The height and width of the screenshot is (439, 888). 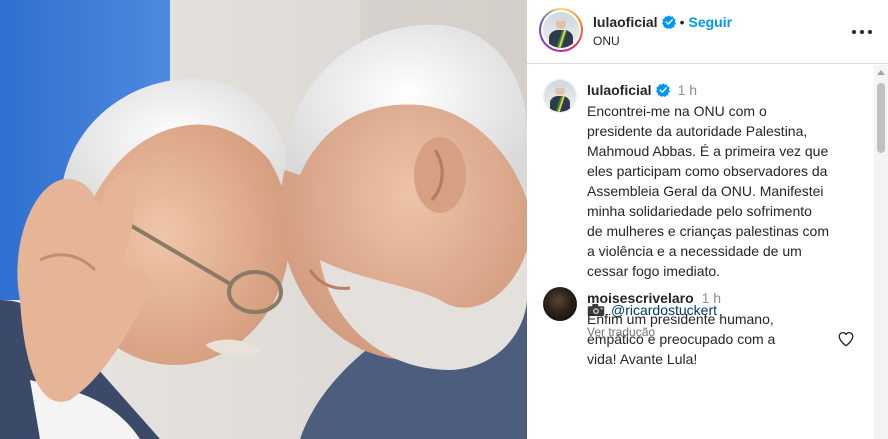 What do you see at coordinates (881, 72) in the screenshot?
I see `scroll-up-arrow-icon` at bounding box center [881, 72].